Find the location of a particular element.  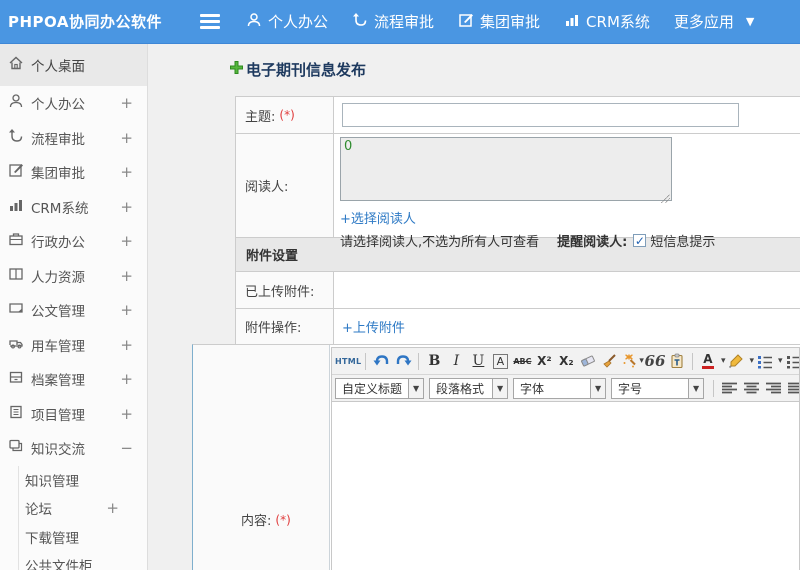

sidebar-item-hr: 人力资源 + is located at coordinates (73, 276).